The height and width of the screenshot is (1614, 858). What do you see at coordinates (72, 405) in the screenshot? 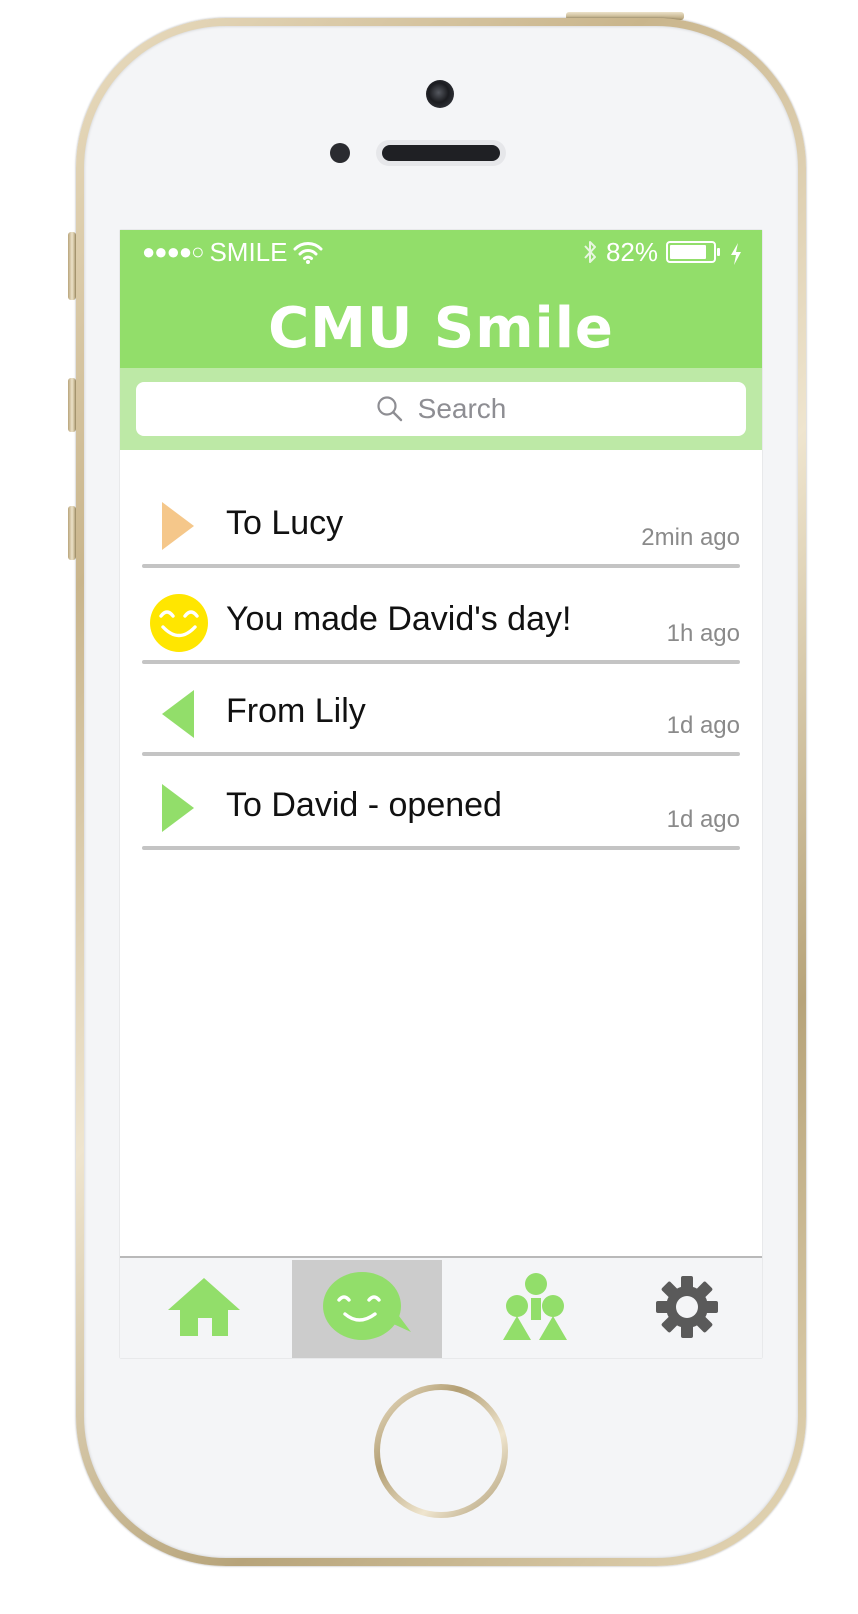
I see `volume-up-button` at bounding box center [72, 405].